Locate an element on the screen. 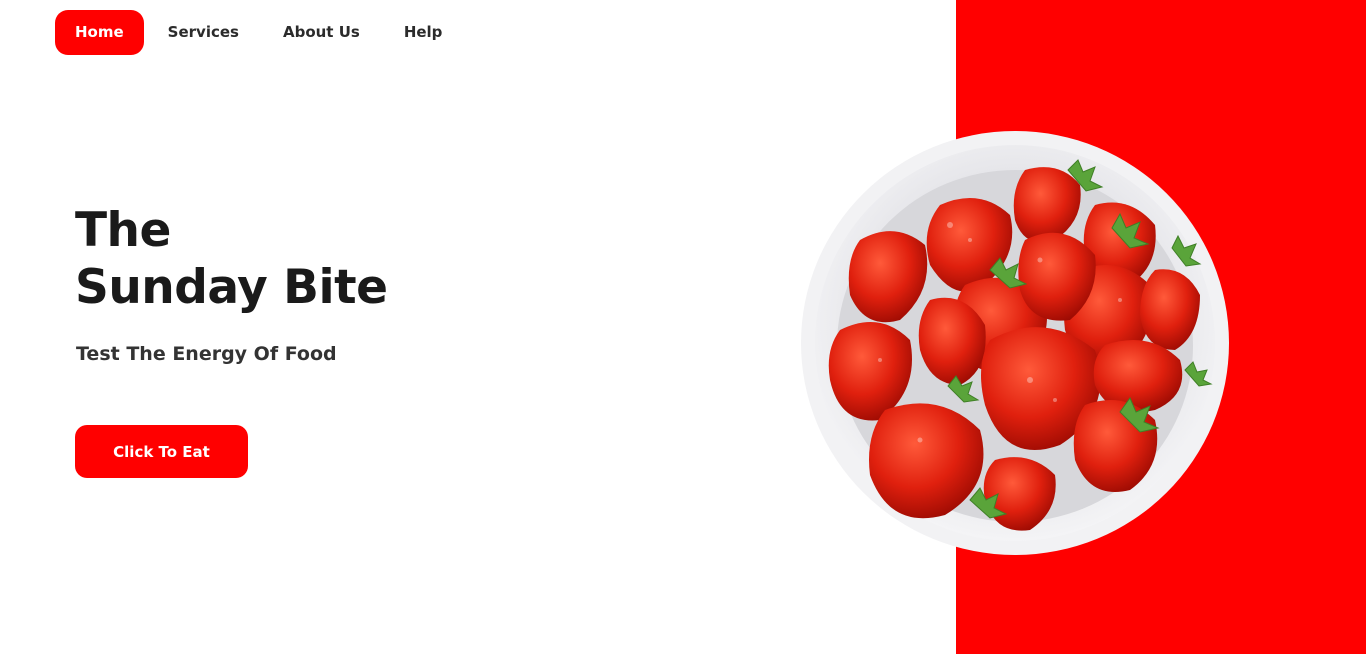 Image resolution: width=1366 pixels, height=654 pixels. nav-home-link: Home is located at coordinates (99, 32).